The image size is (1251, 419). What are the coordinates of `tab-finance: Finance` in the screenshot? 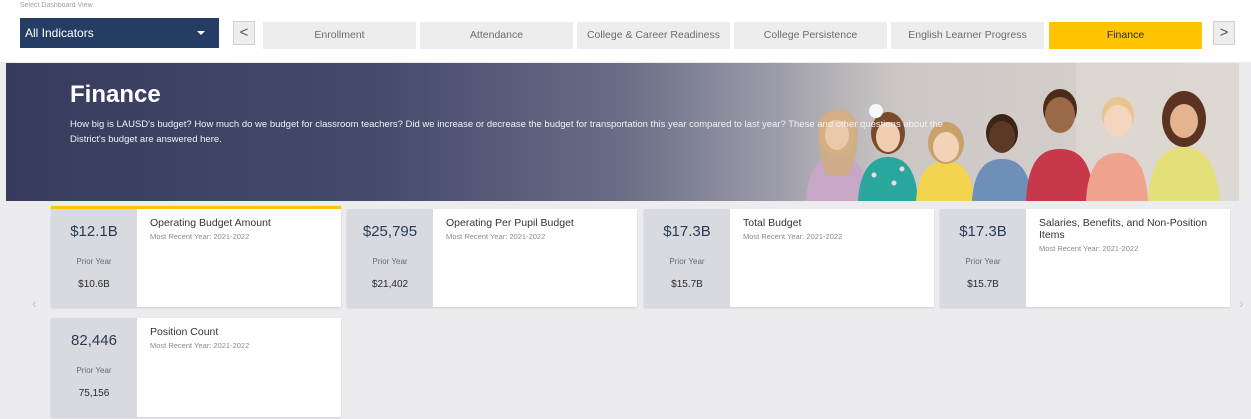 It's located at (1125, 35).